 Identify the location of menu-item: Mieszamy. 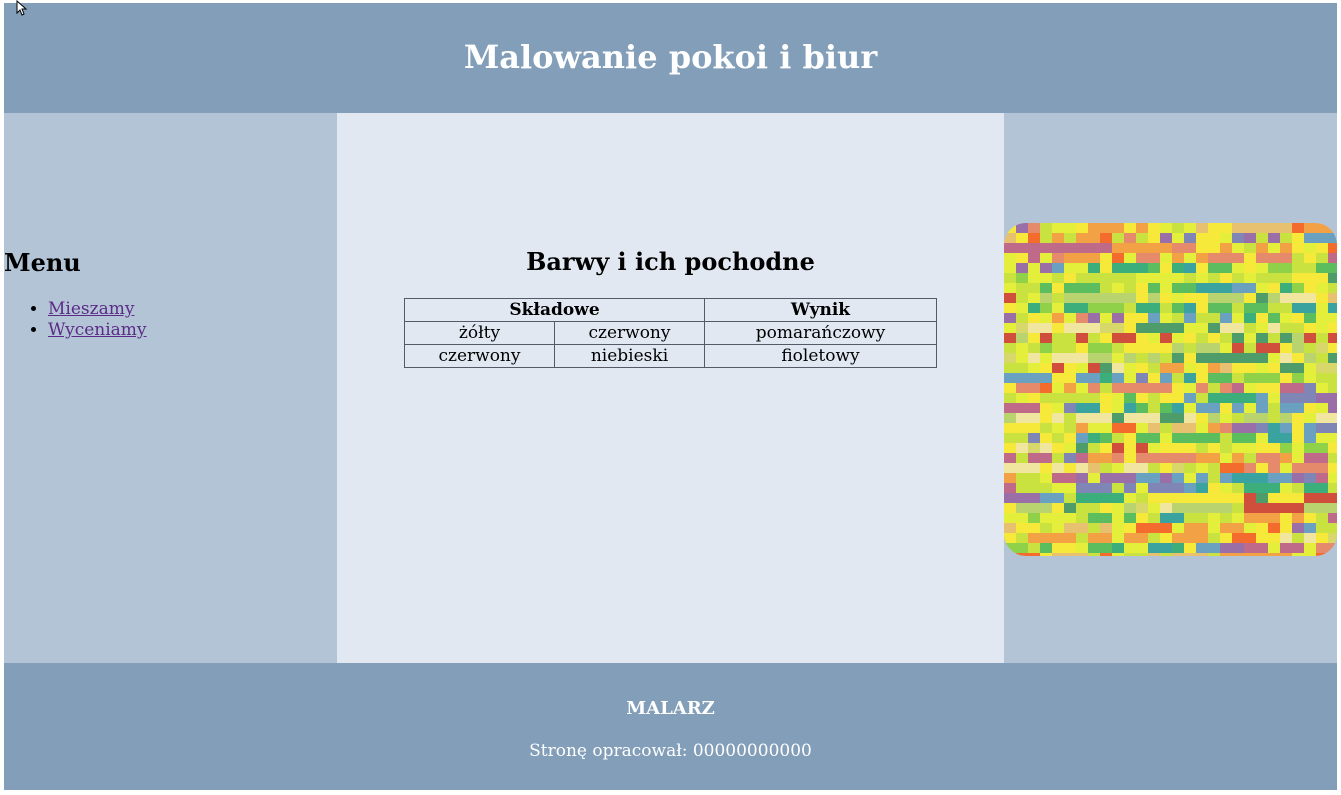
(97, 309).